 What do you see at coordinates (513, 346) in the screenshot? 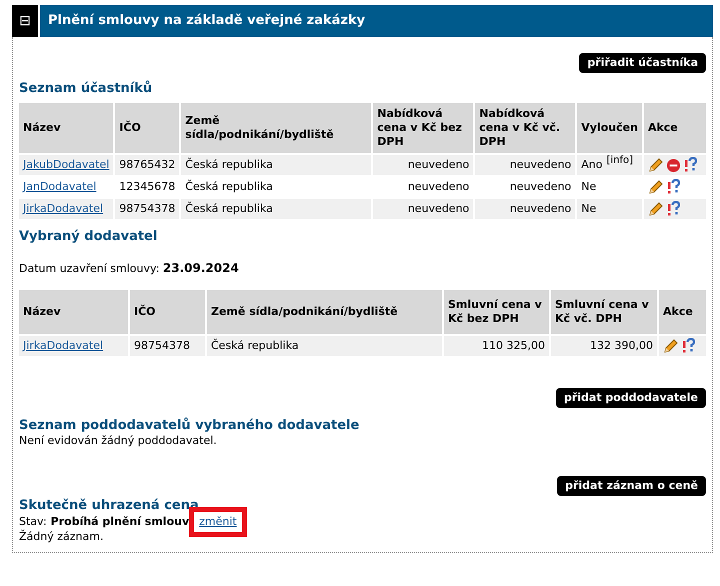
I see `table-cell-text: 110 325,00` at bounding box center [513, 346].